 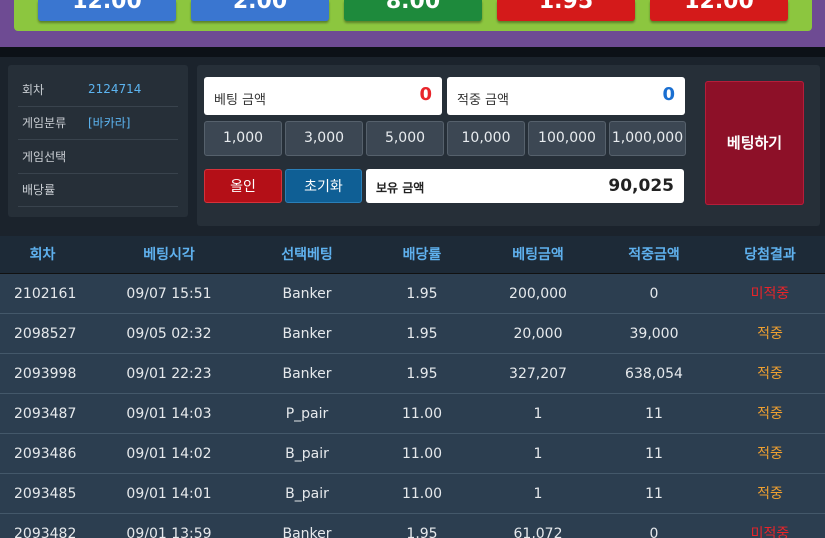 I want to click on row-round: 2093998, so click(x=45, y=374).